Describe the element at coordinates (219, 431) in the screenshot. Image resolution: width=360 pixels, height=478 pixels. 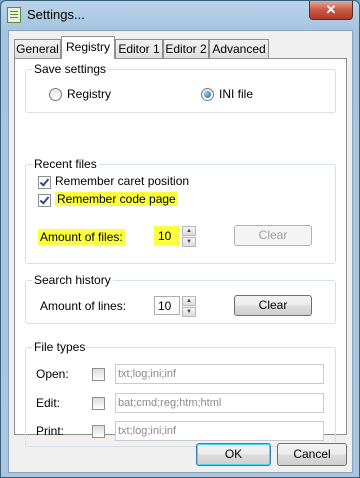
I see `print-extensions-input: txt;log;ini;inf` at that location.